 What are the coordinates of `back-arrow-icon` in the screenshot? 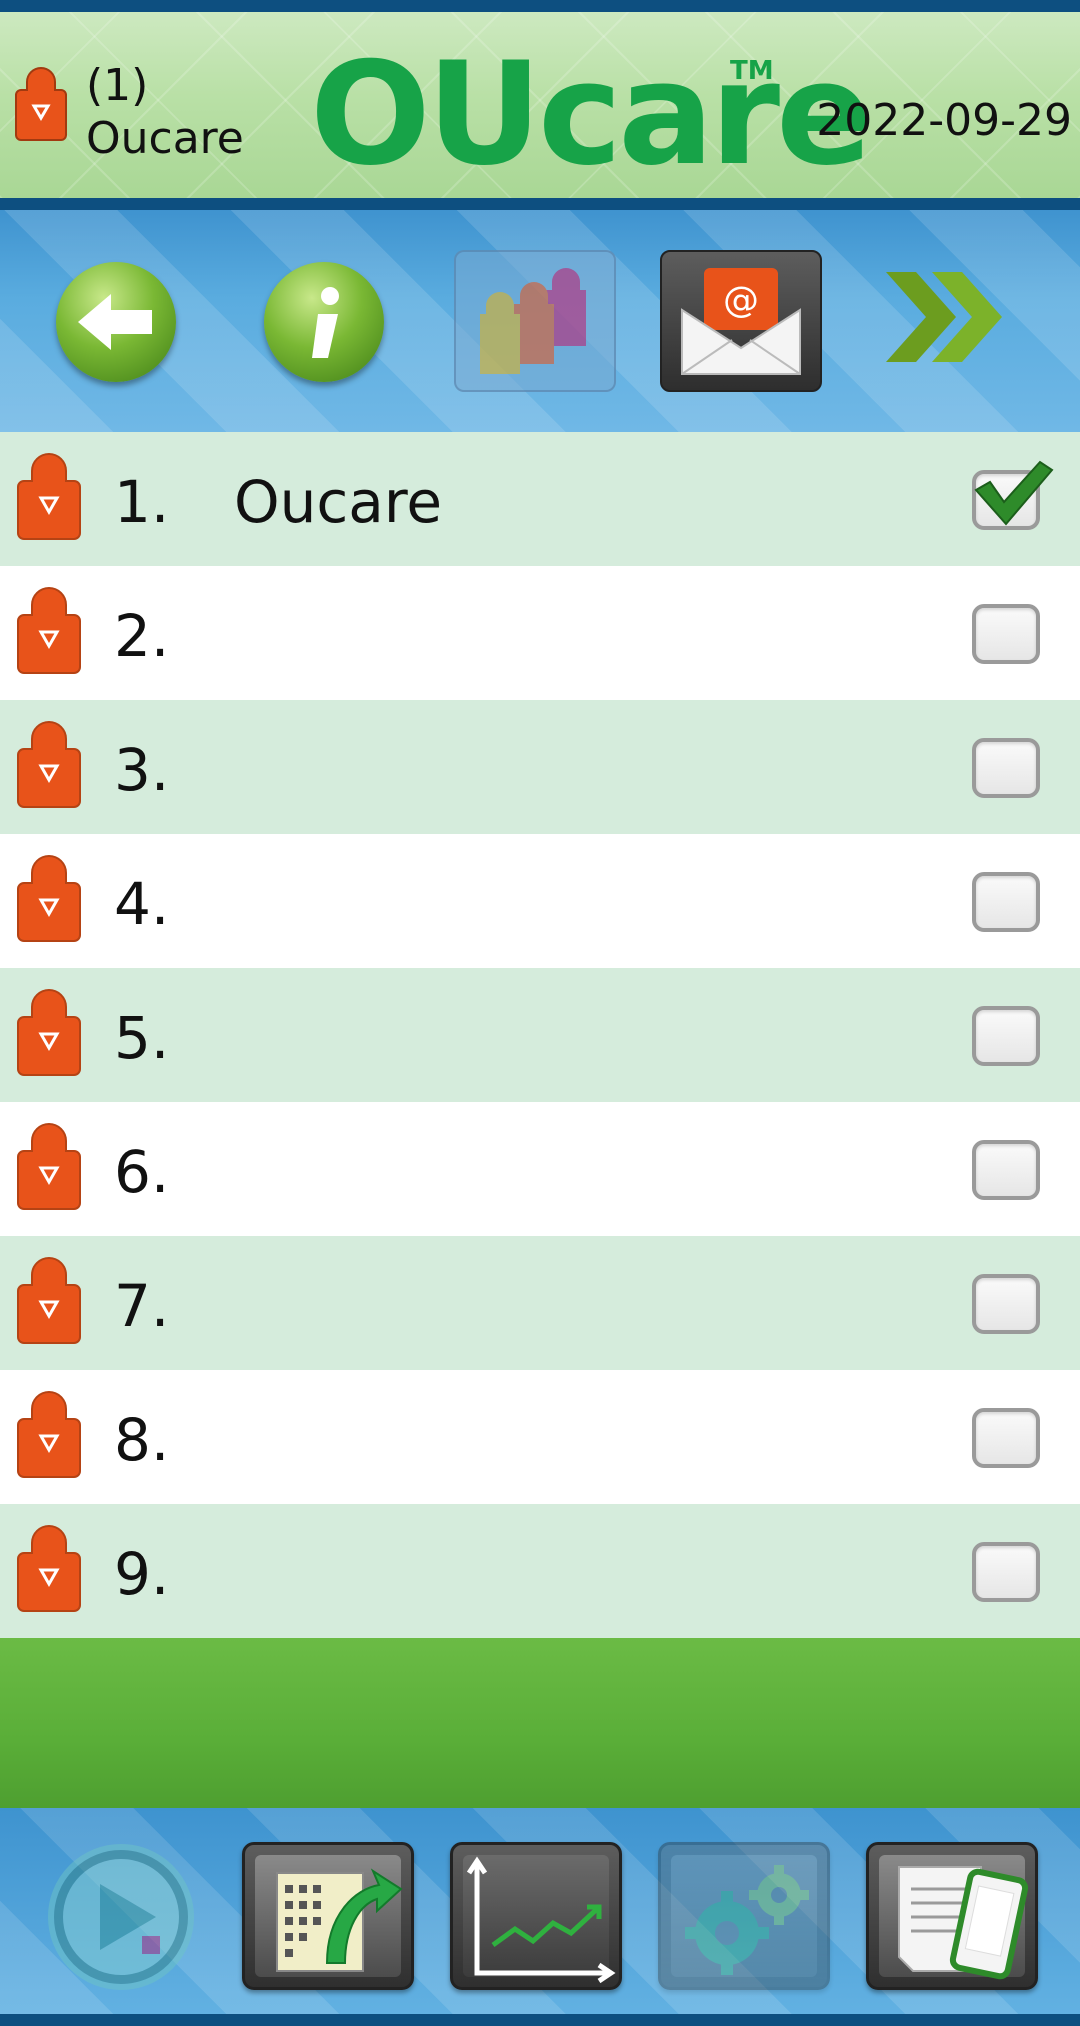 It's located at (115, 322).